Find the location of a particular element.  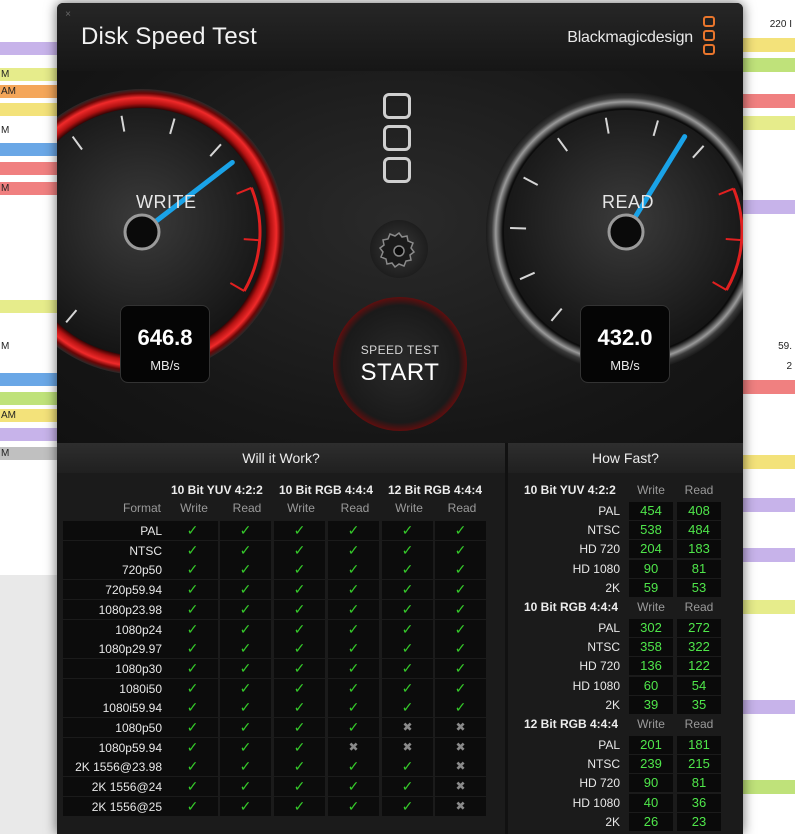

how-fast-read-value: 215 is located at coordinates (699, 764).